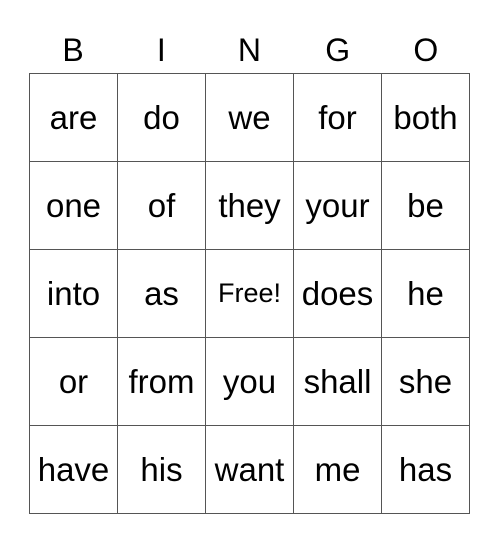 This screenshot has width=500, height=544. I want to click on bingo-cell: has, so click(426, 470).